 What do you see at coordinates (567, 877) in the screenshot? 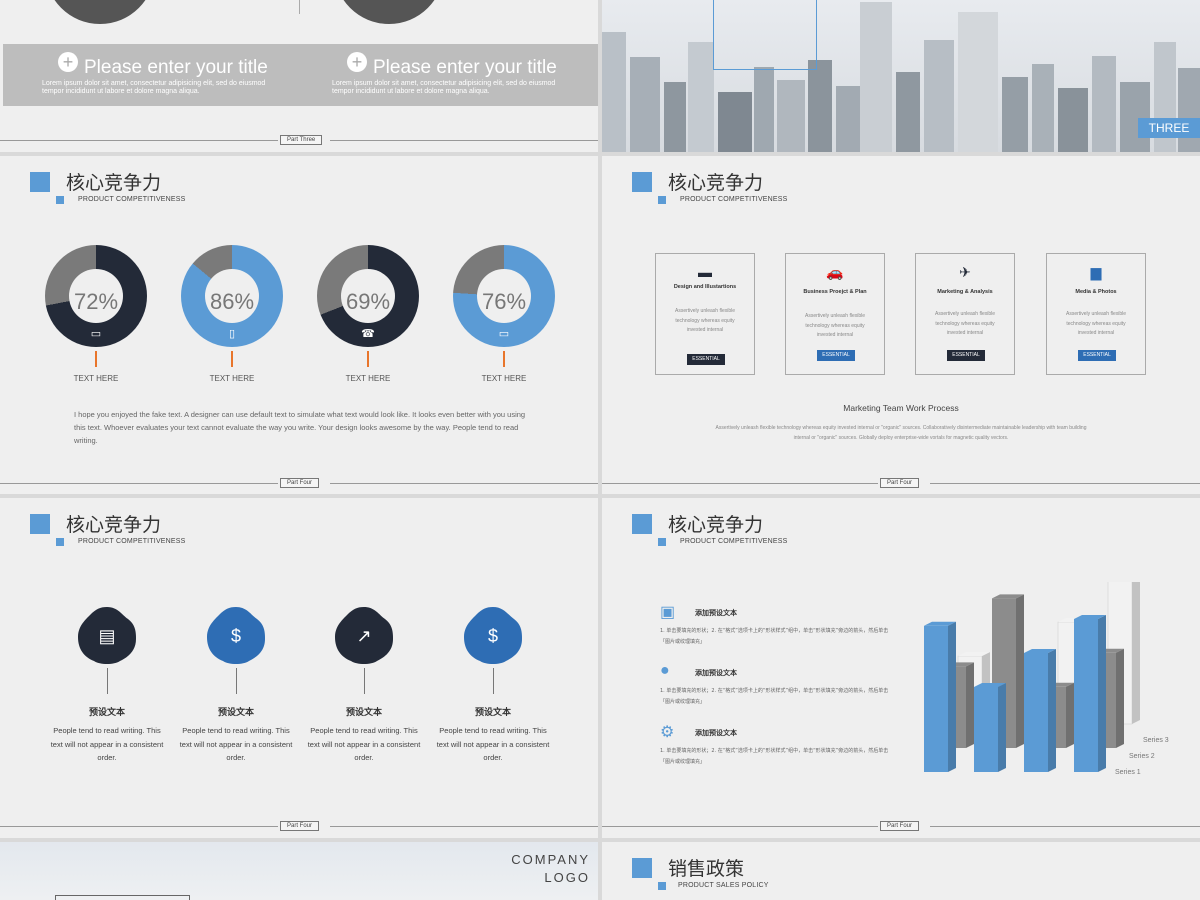
I see `company-logo-line2: LOGO` at bounding box center [567, 877].